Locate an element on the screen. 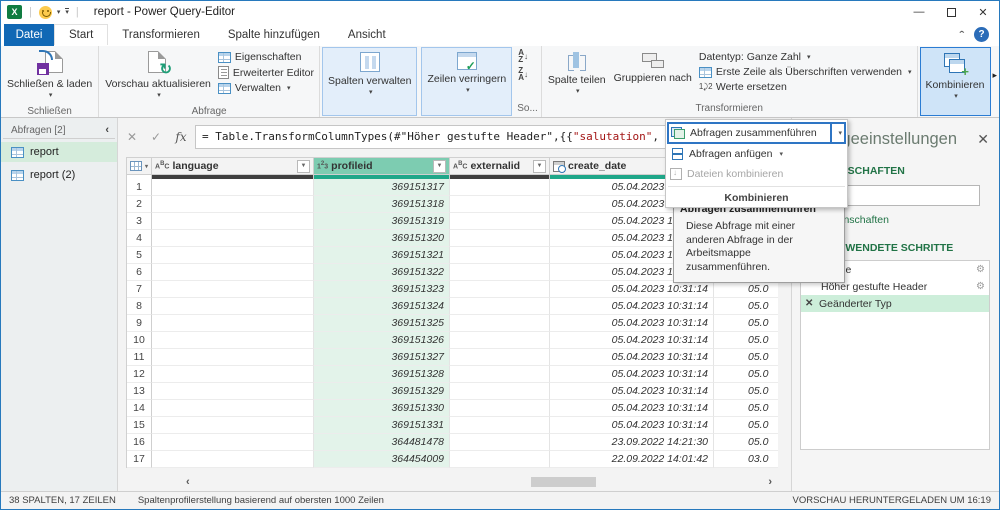 This screenshot has height=510, width=1000. cell-profileid: 369151323 is located at coordinates (382, 289).